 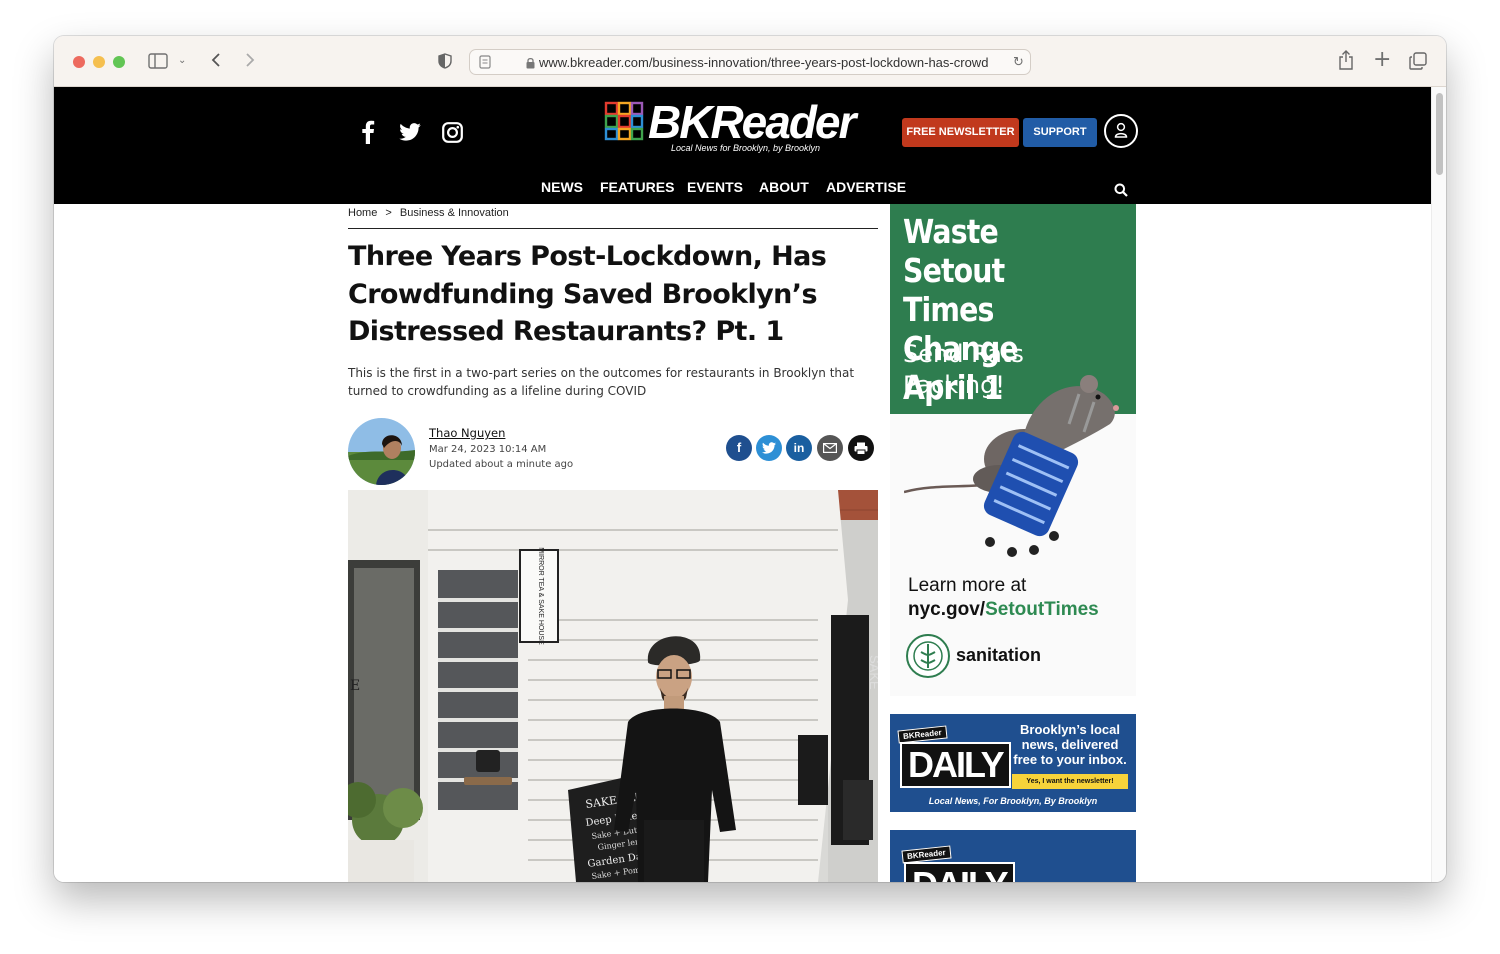 I want to click on sanitation-headline-line-1: Waste Setout, so click(x=954, y=251).